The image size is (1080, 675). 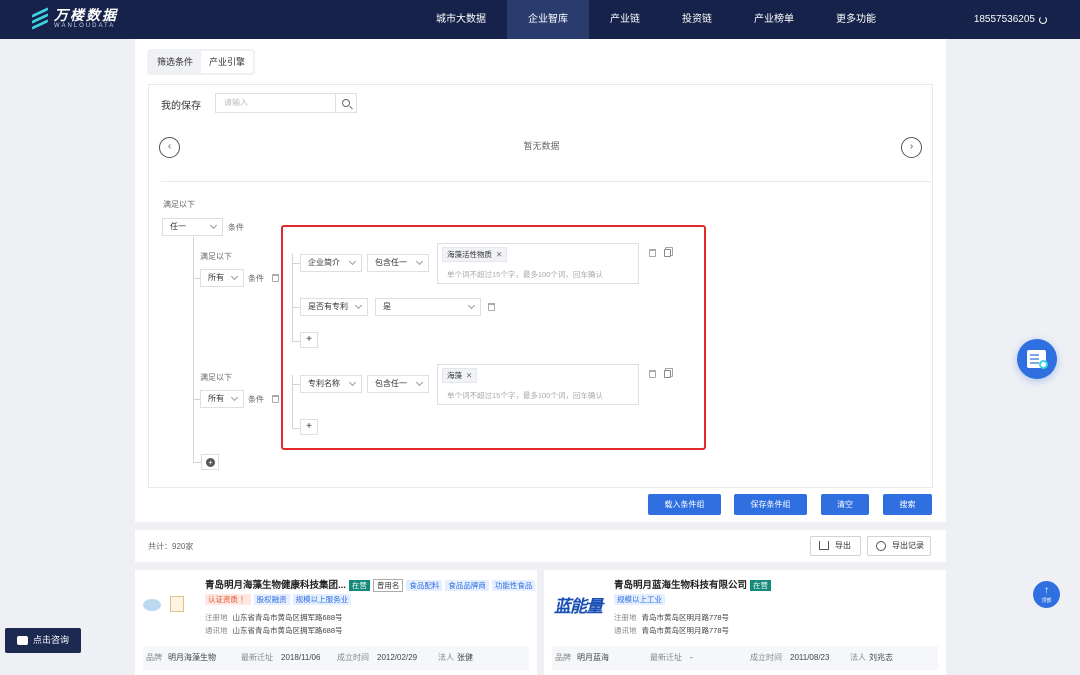 I want to click on tab-filter-conditions: 筛选条件, so click(x=175, y=62).